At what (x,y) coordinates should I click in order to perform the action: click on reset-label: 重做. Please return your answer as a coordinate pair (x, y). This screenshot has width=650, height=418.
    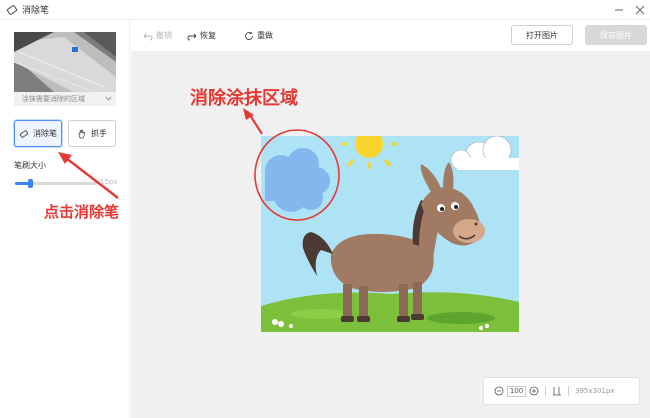
    Looking at the image, I should click on (265, 35).